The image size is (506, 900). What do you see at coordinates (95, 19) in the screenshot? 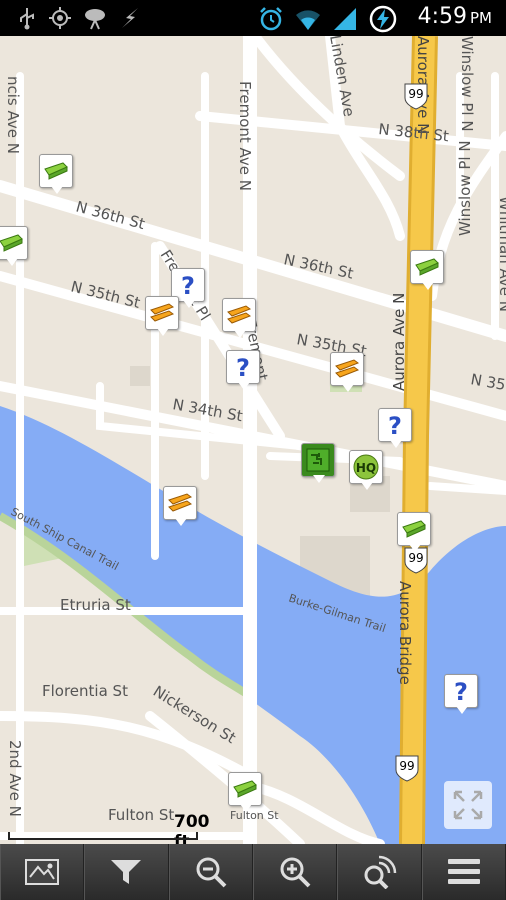
I see `satellite-dish-icon` at bounding box center [95, 19].